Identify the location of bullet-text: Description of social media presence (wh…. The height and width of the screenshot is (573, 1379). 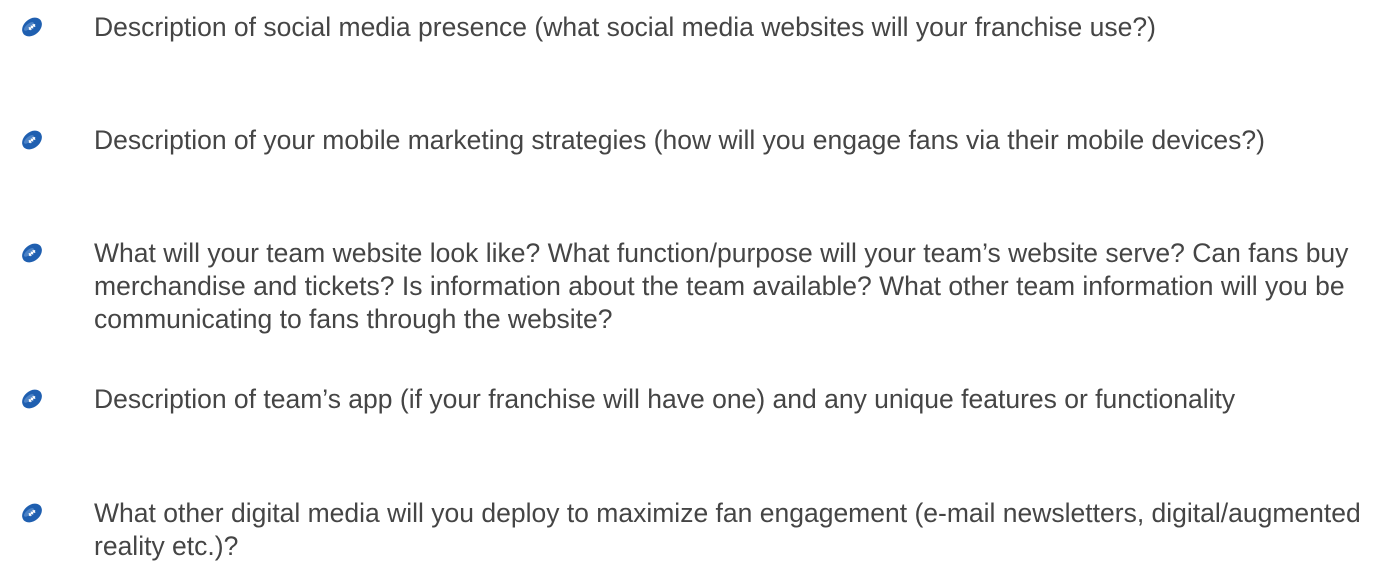
(625, 27).